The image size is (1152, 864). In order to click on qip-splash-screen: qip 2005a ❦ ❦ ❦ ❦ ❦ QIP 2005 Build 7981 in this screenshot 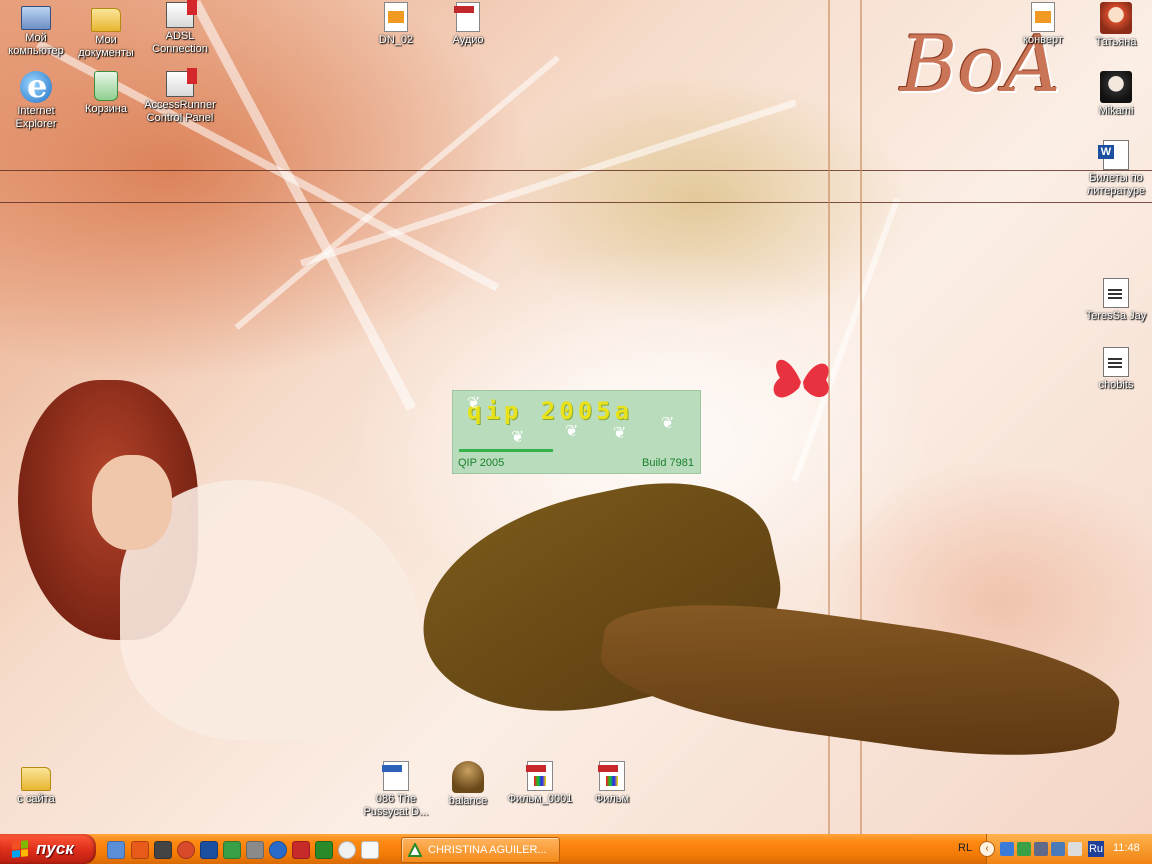, I will do `click(576, 432)`.